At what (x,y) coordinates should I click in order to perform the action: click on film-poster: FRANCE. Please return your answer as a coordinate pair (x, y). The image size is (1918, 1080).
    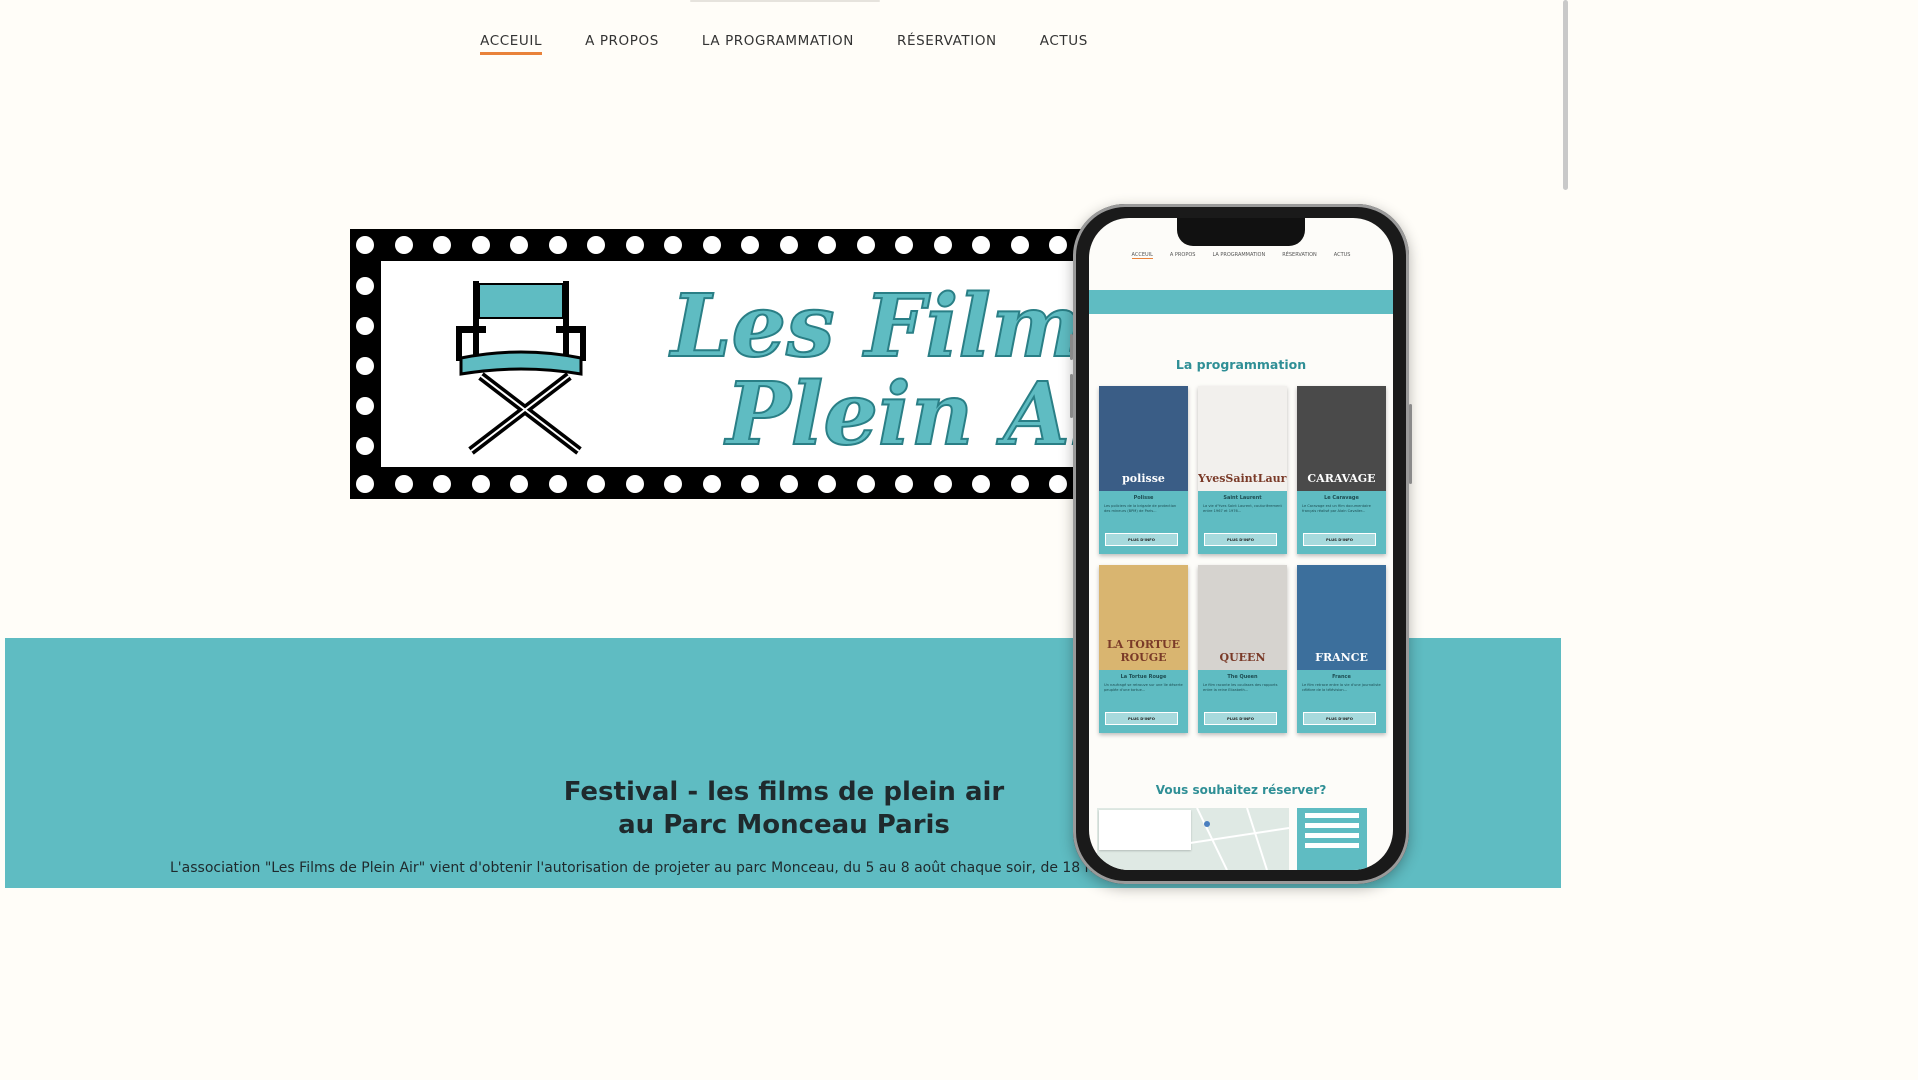
    Looking at the image, I should click on (1341, 617).